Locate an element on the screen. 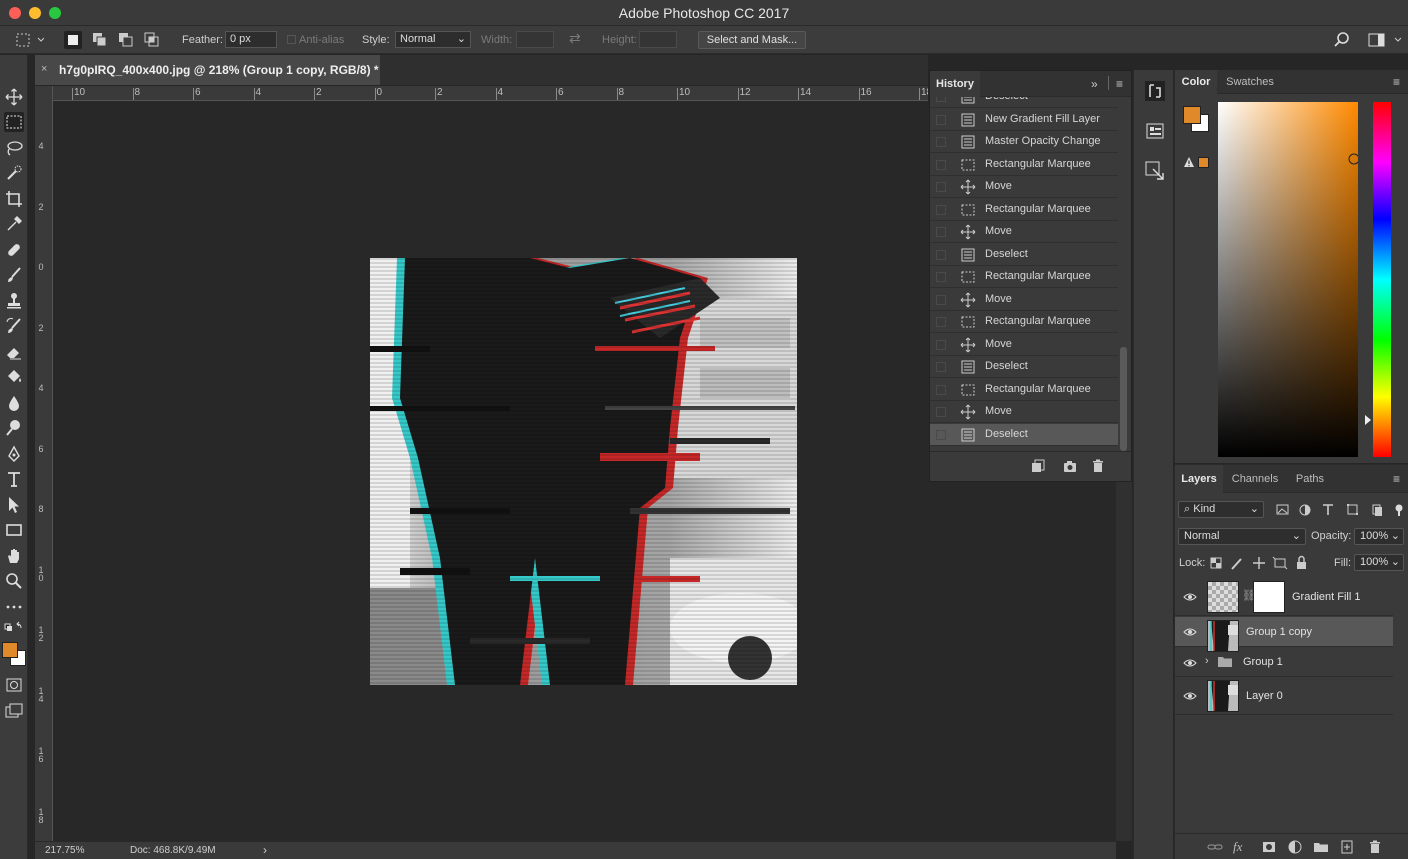 Image resolution: width=1408 pixels, height=859 pixels. collapse-panel-icon: » is located at coordinates (1094, 84).